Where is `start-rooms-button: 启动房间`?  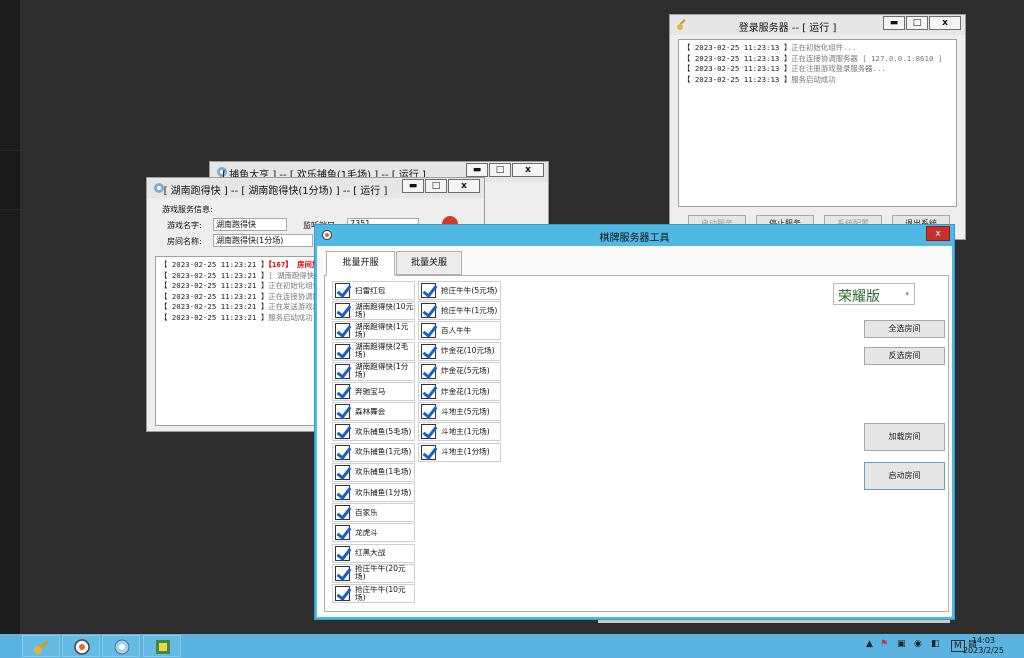 start-rooms-button: 启动房间 is located at coordinates (904, 476).